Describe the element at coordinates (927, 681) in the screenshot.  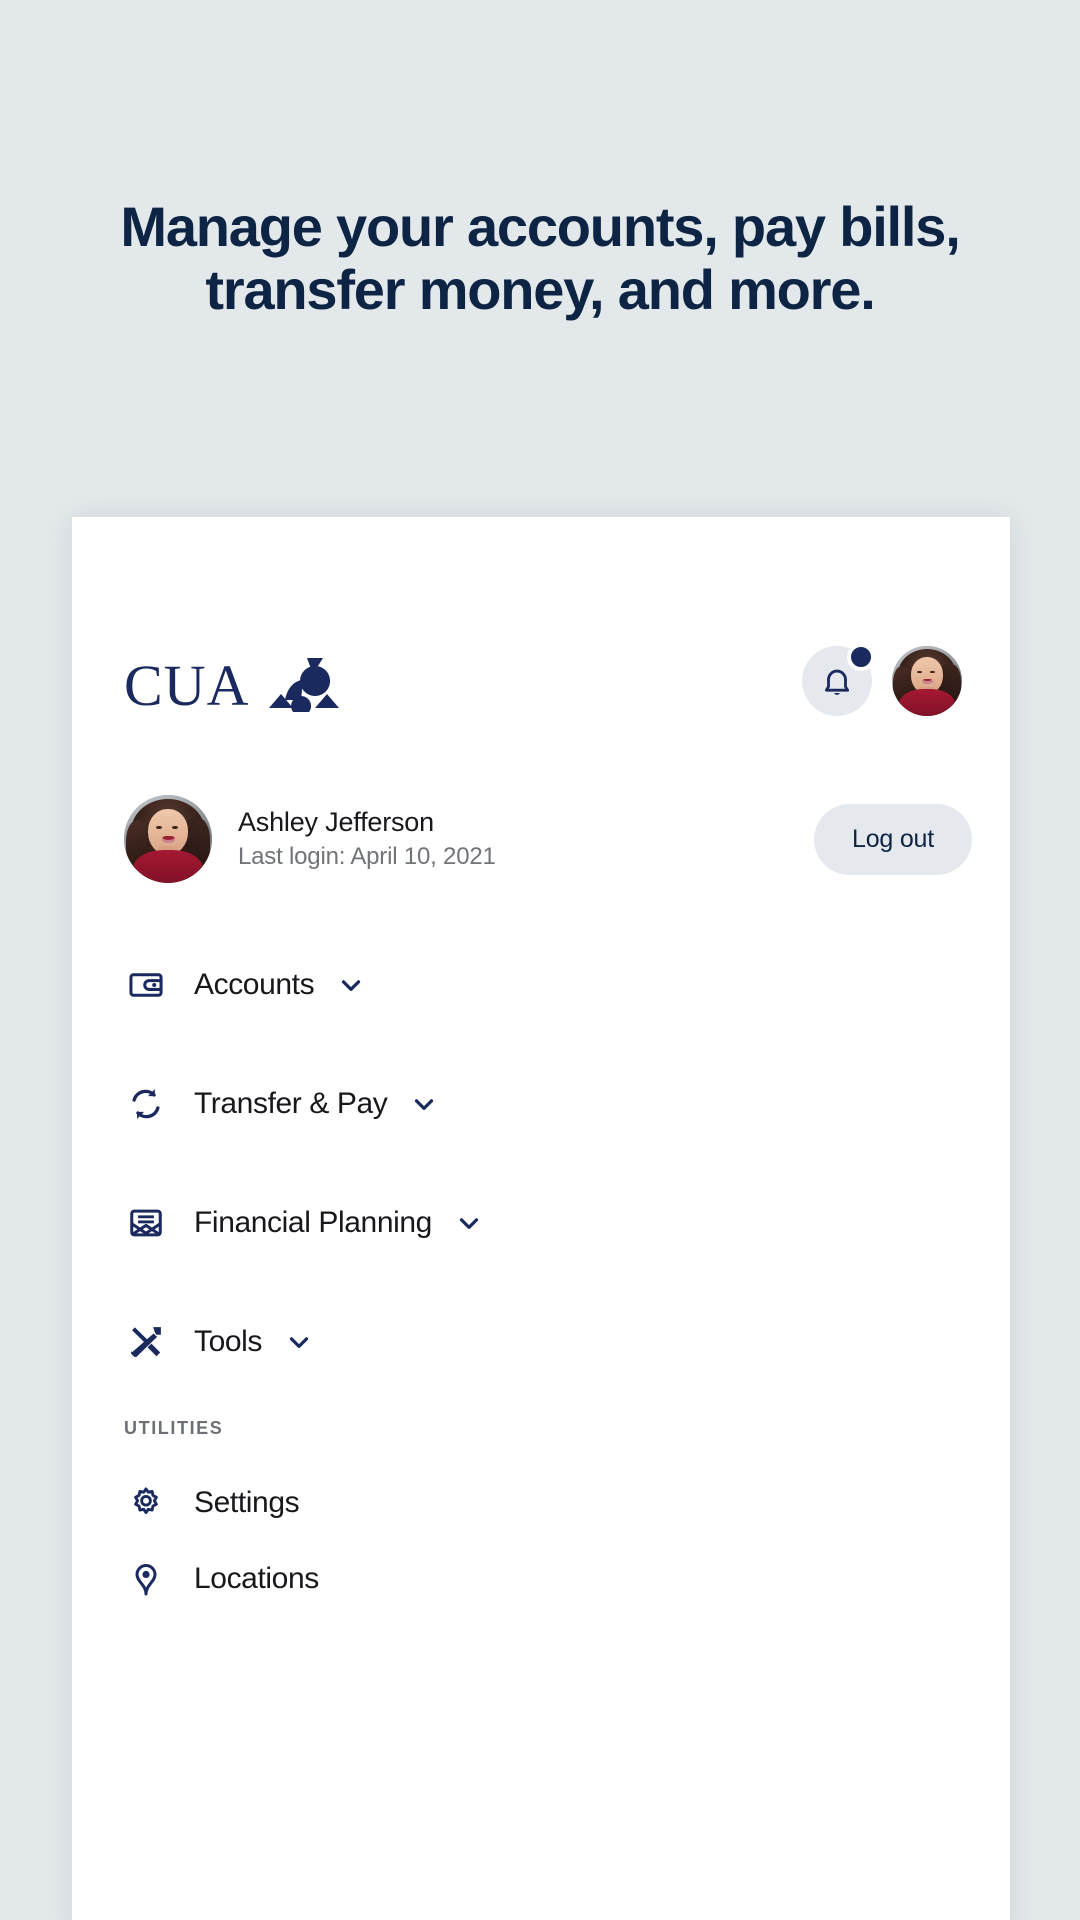
I see `header-avatar` at that location.